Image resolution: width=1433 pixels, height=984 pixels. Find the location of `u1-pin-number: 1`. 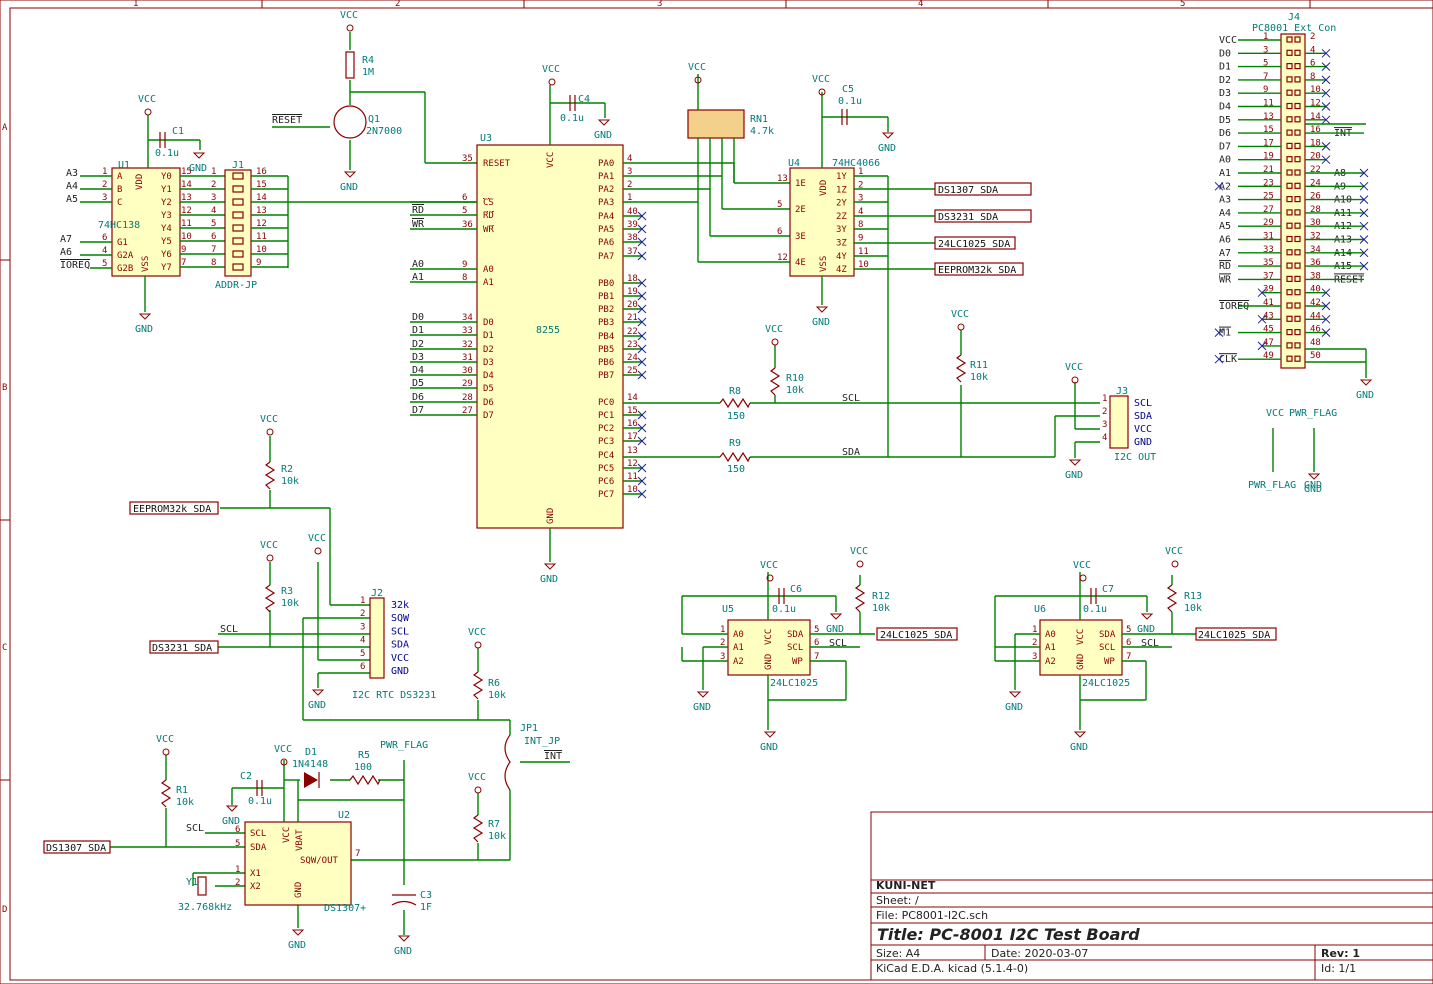

u1-pin-number: 1 is located at coordinates (104, 172).